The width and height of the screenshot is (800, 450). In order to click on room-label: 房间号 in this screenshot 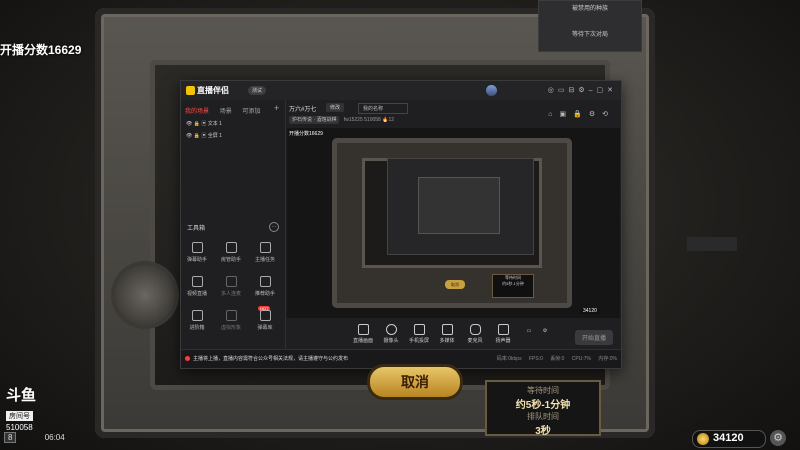, I will do `click(19, 416)`.